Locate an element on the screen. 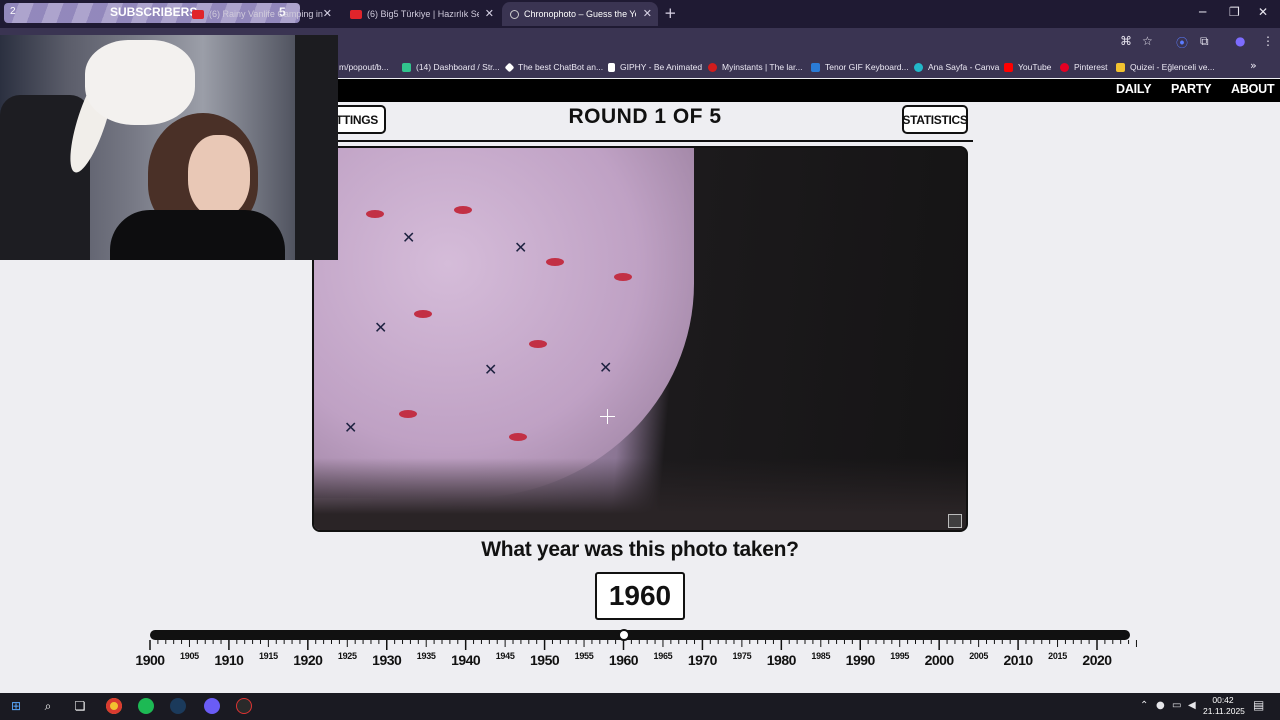 This screenshot has height=720, width=1280. network-icon: ▭ is located at coordinates (1176, 705).